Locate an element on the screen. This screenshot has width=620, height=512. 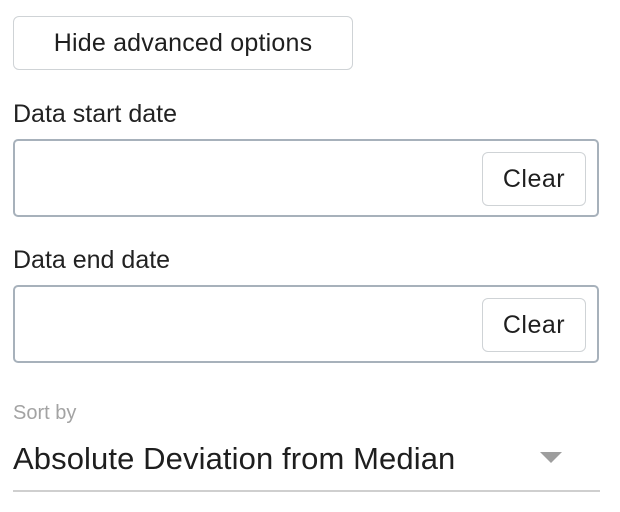
sort-by-label: Sort by is located at coordinates (45, 413).